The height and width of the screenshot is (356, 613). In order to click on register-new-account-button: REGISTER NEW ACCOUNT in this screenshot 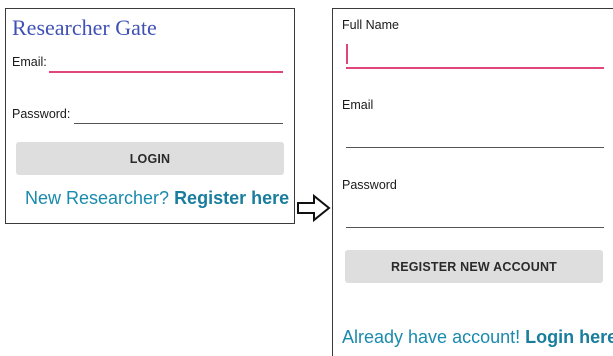, I will do `click(474, 266)`.